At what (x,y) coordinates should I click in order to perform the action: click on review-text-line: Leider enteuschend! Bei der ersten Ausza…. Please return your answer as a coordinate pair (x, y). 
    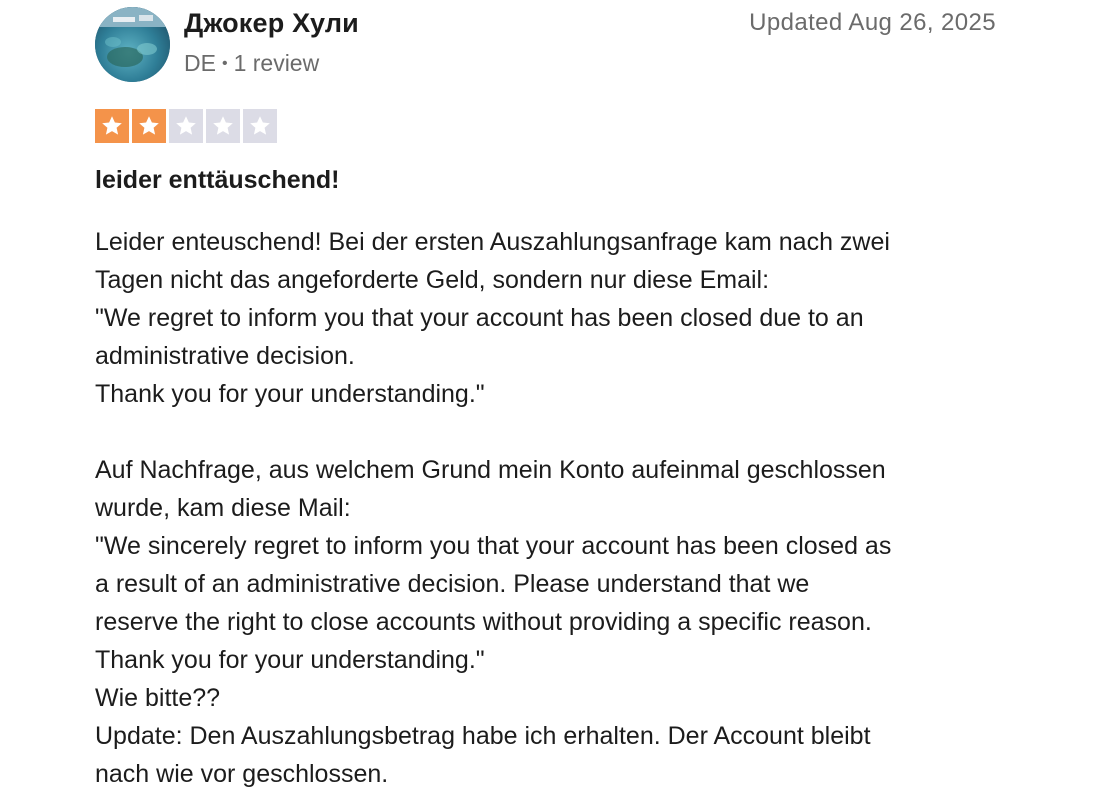
    Looking at the image, I should click on (492, 242).